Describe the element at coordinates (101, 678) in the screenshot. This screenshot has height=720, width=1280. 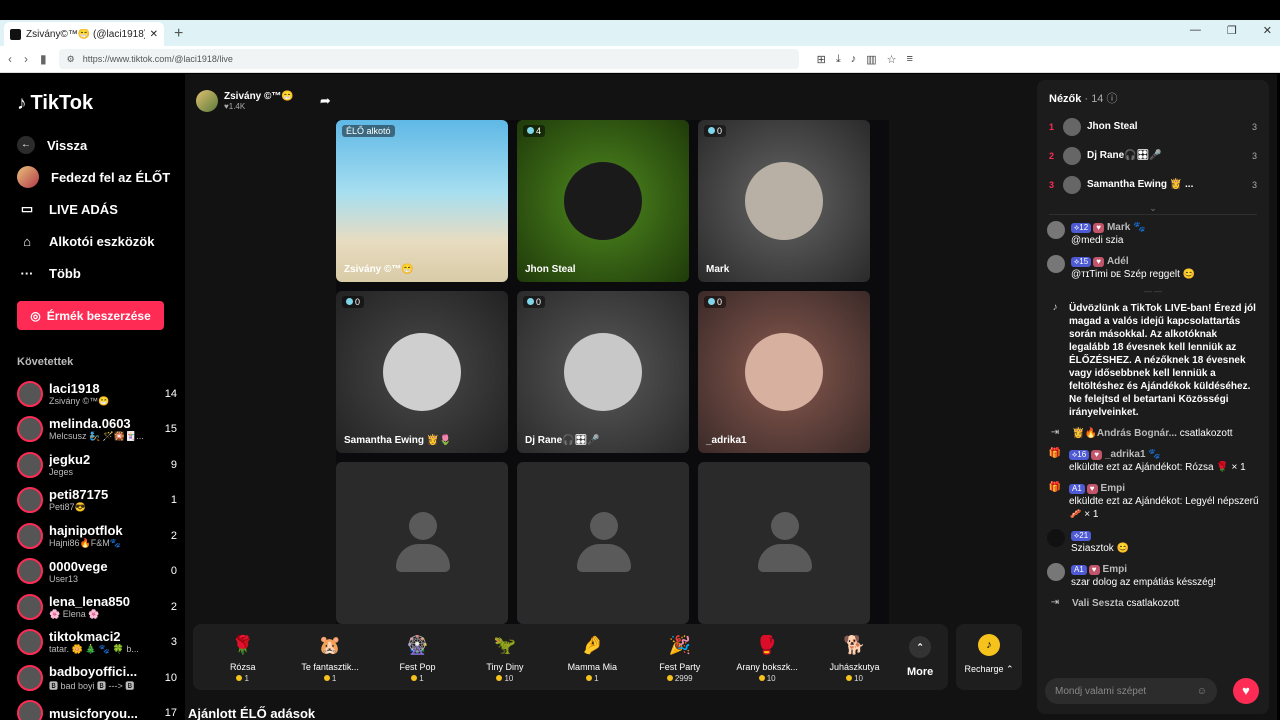
I see `following-item: badboyoffici... 🅱 bad boyi 🅱 ---> 🅱 10` at that location.